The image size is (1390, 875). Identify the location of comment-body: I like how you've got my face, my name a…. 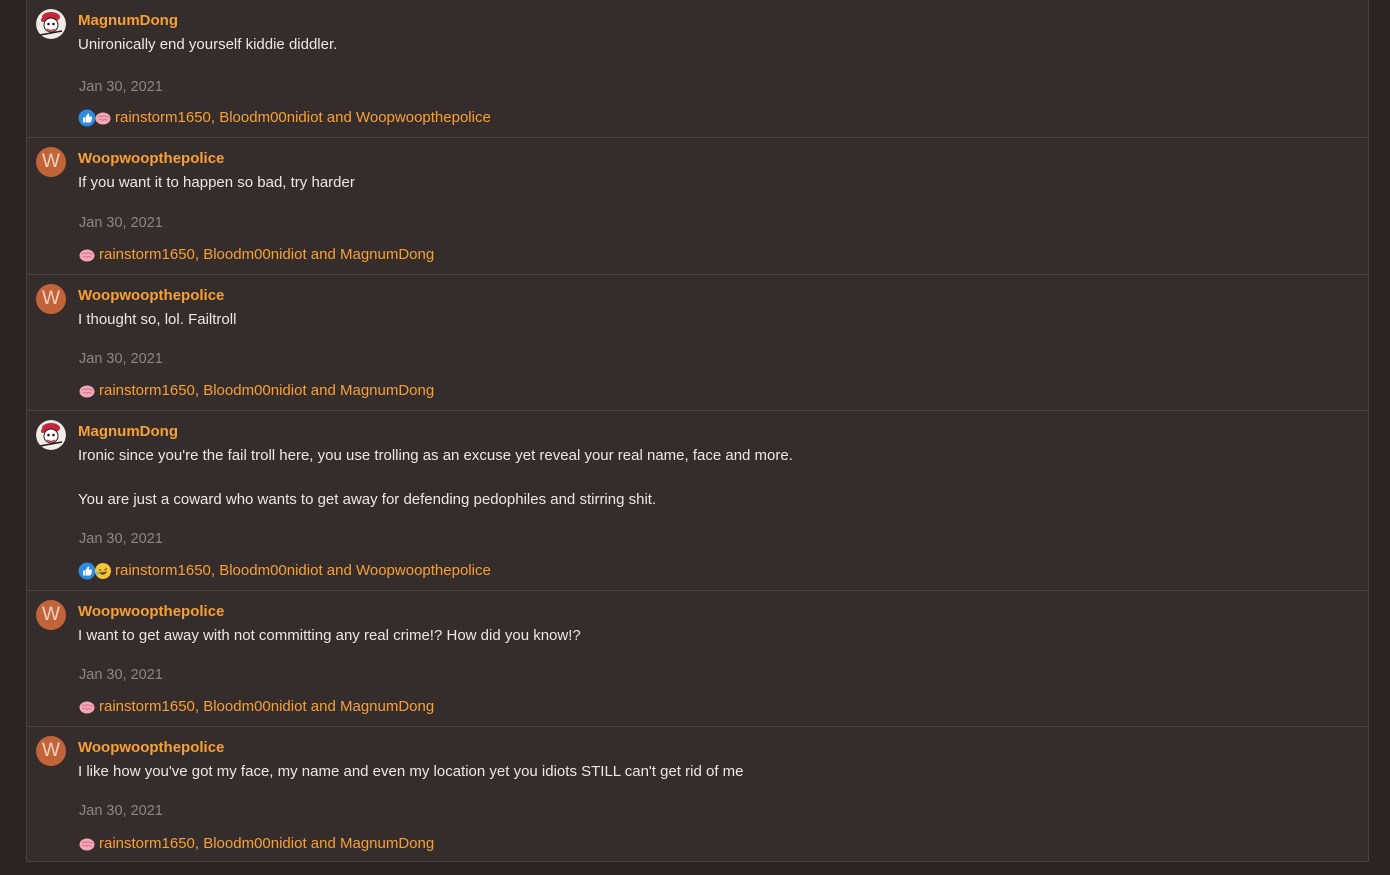
(411, 772).